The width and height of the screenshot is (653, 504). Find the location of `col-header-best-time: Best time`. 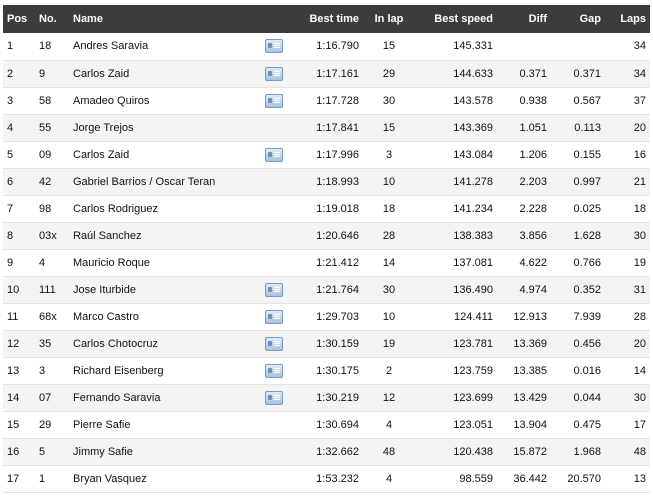

col-header-best-time: Best time is located at coordinates (326, 19).